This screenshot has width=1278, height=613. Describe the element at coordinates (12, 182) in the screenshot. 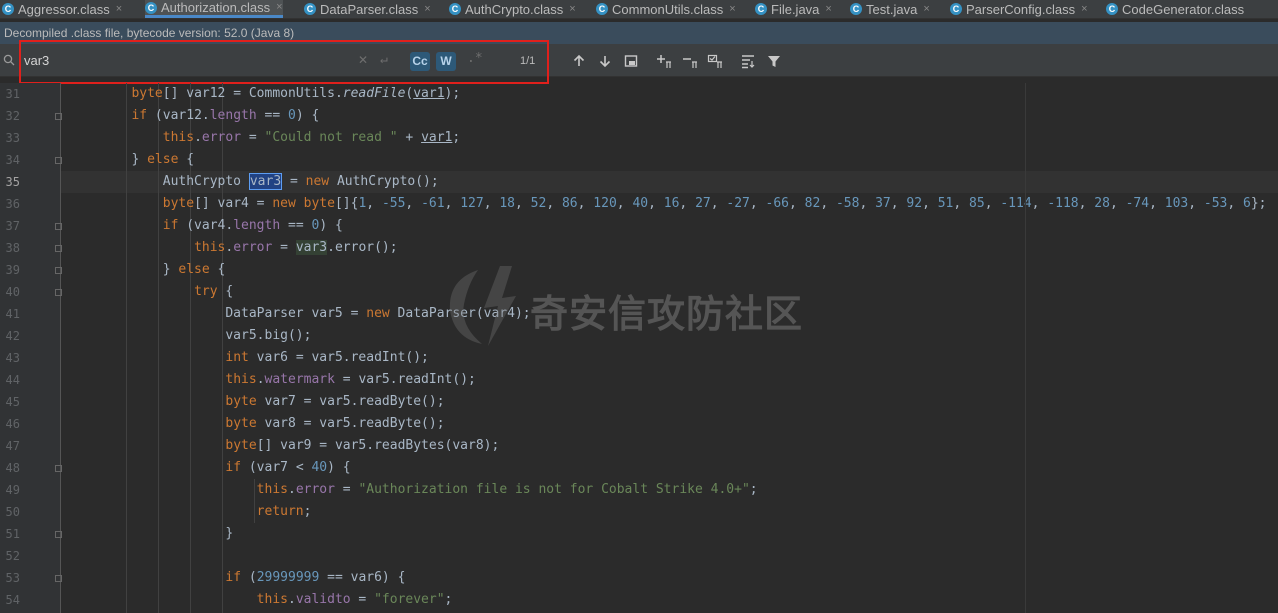

I see `current-line-number: 35` at that location.